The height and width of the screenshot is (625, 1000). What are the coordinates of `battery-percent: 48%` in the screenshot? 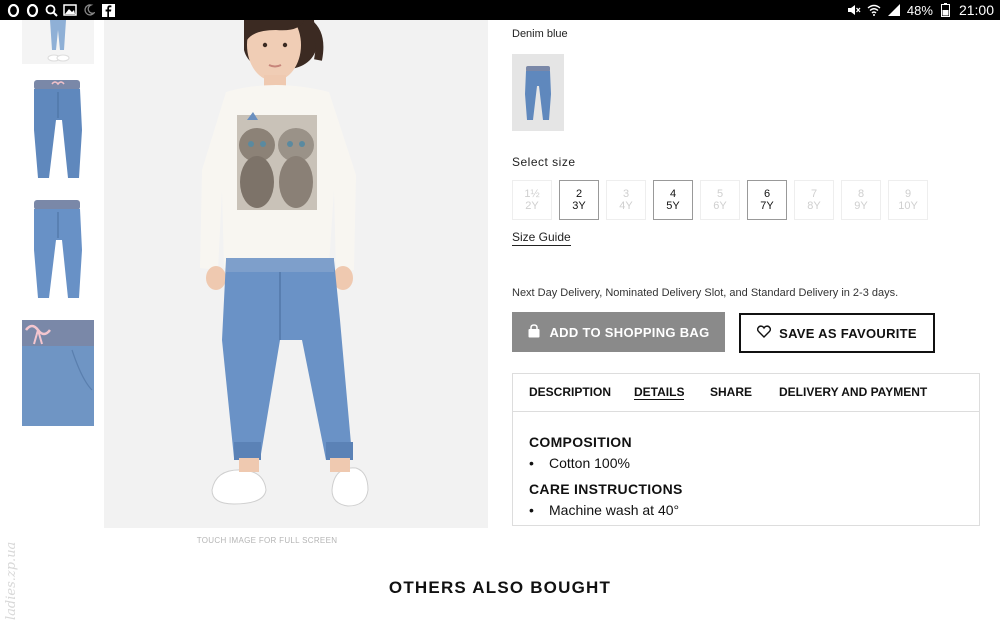 It's located at (919, 10).